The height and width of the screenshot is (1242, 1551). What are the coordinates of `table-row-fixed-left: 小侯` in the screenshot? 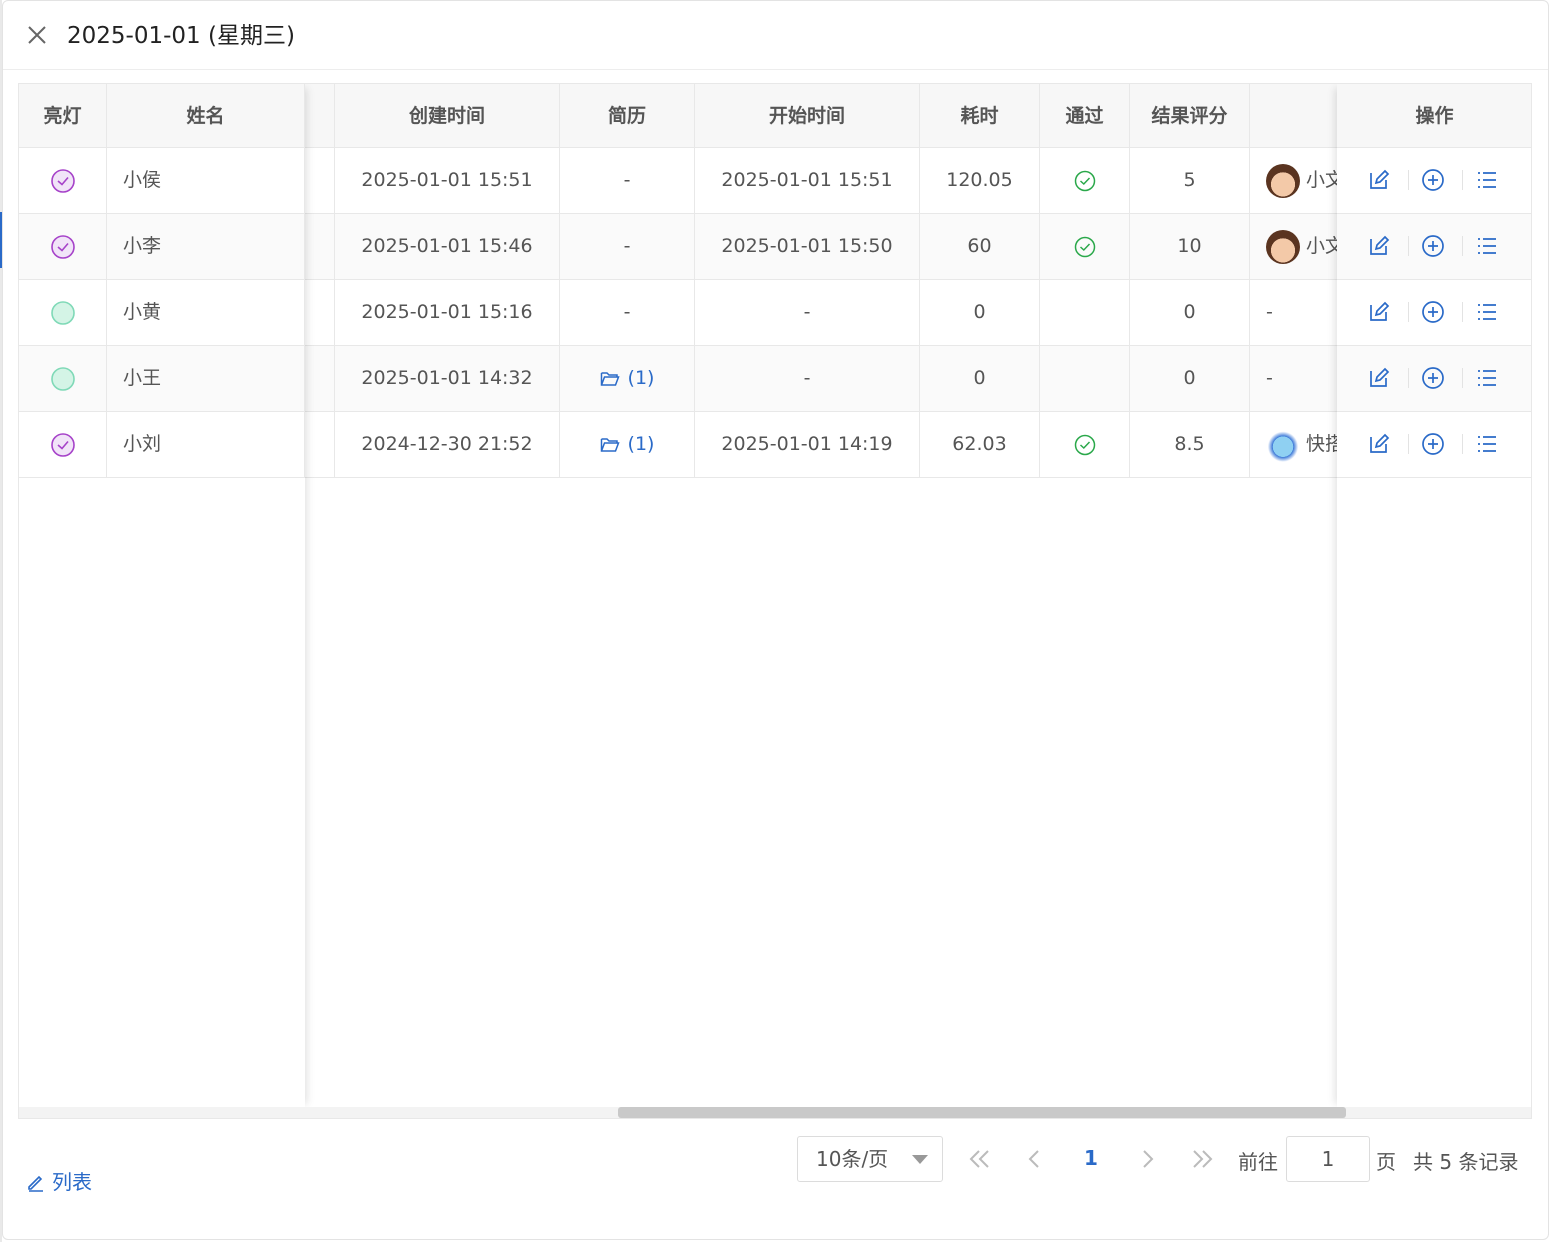 It's located at (162, 181).